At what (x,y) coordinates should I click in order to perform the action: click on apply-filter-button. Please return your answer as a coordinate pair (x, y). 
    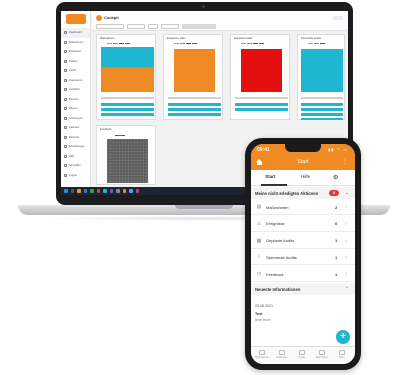
    Looking at the image, I should click on (199, 26).